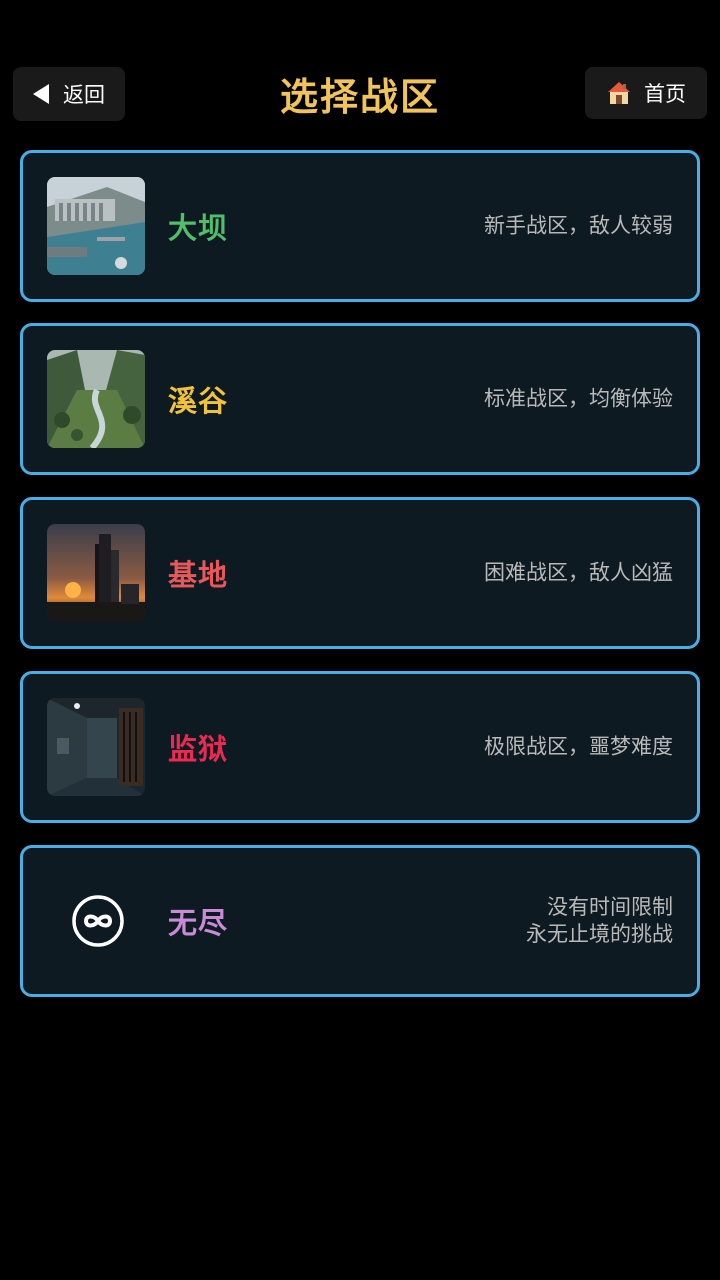 The image size is (720, 1280). Describe the element at coordinates (198, 575) in the screenshot. I see `zone-name: 基地` at that location.